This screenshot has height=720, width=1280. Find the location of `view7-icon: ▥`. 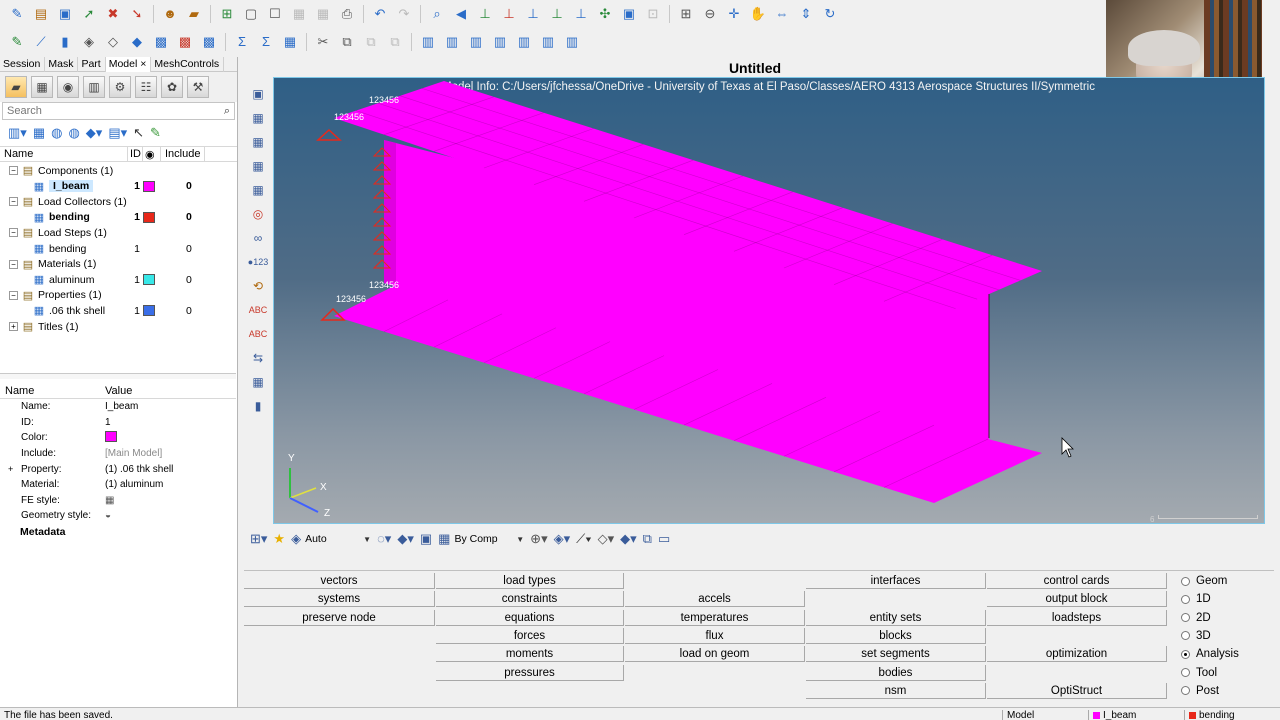

view7-icon: ▥ is located at coordinates (572, 42).